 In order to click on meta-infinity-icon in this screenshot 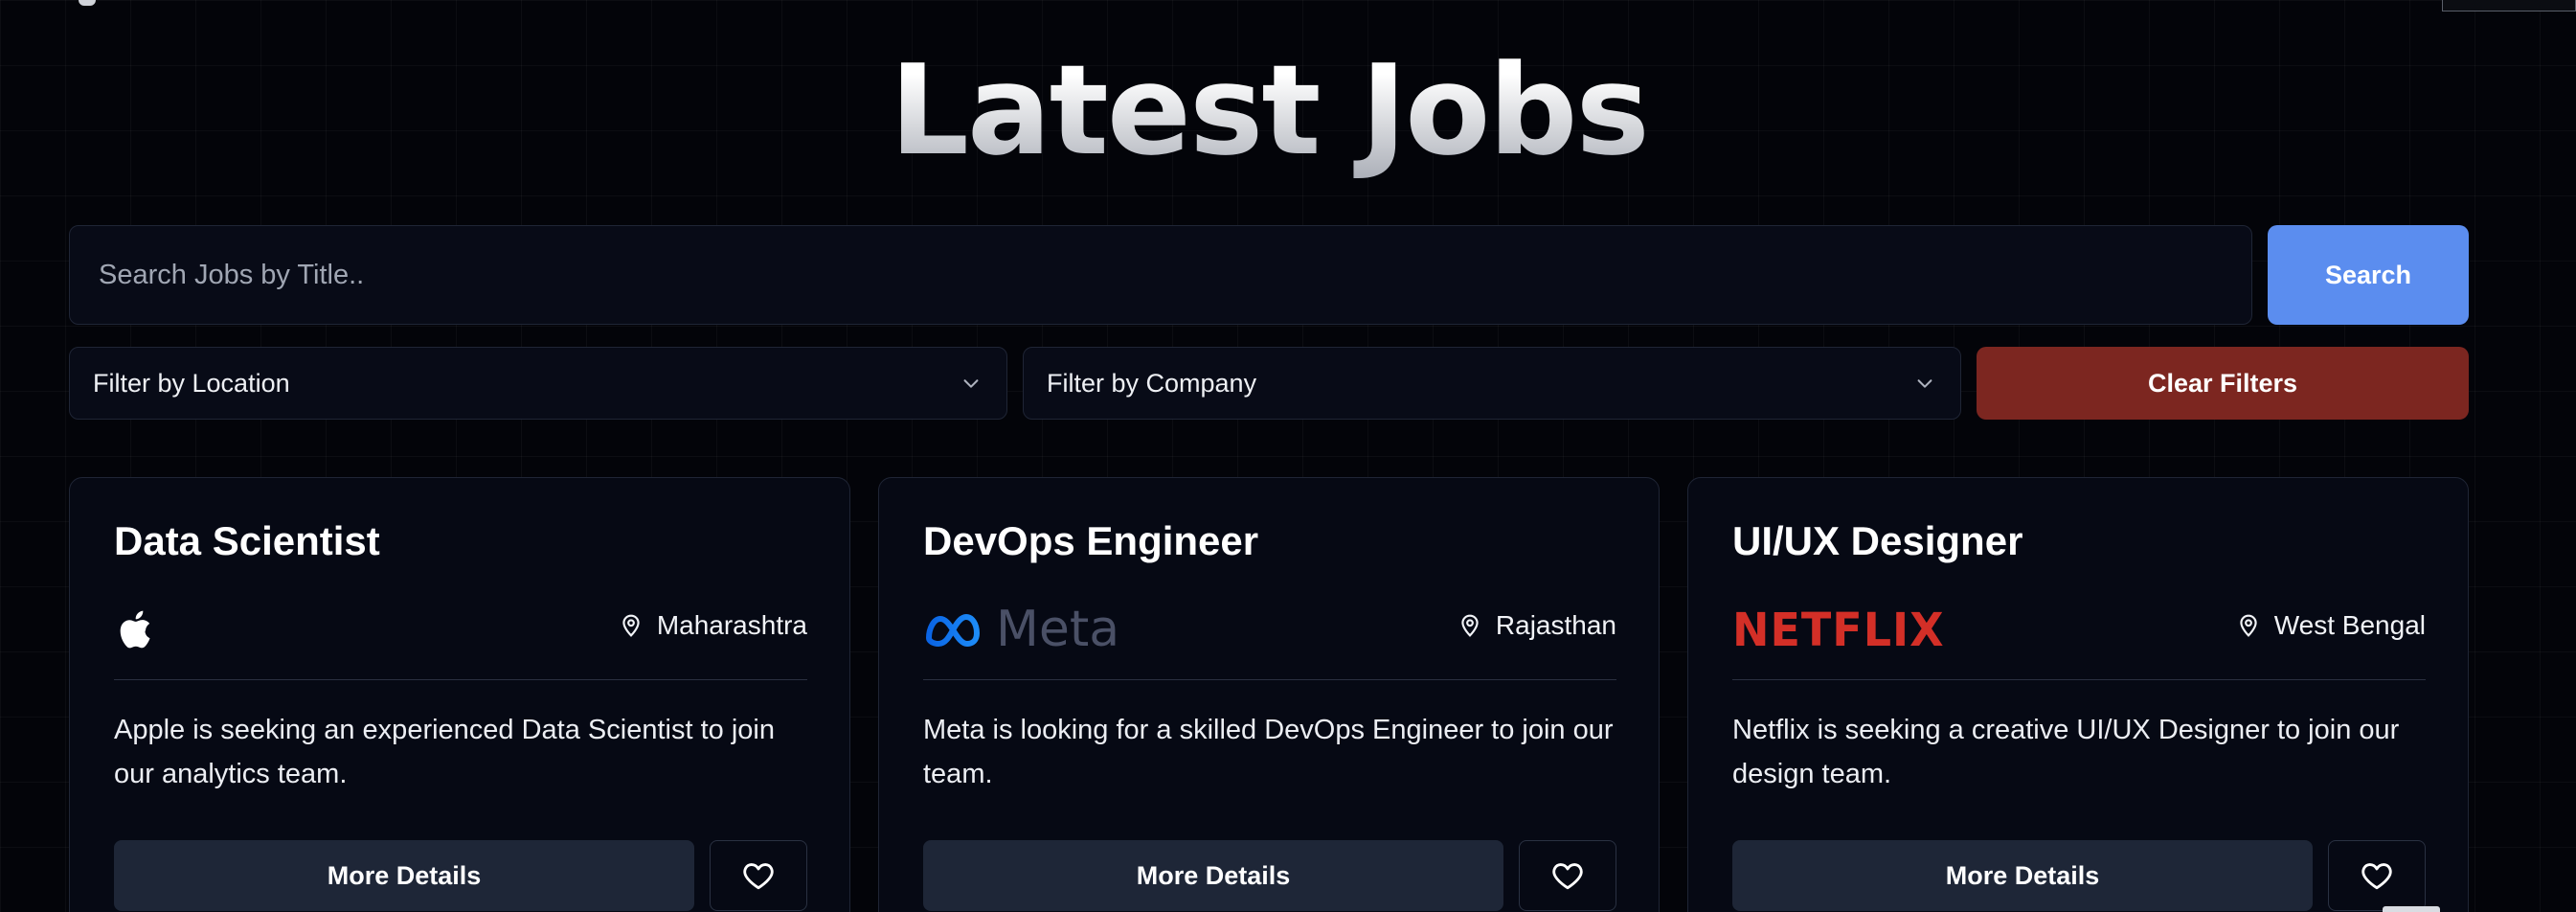, I will do `click(953, 630)`.